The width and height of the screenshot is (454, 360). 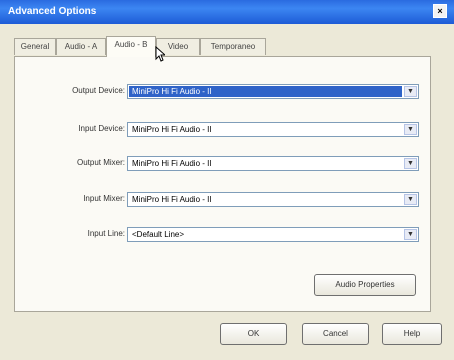 I want to click on tab-temporaneo: Temporaneo, so click(x=233, y=46).